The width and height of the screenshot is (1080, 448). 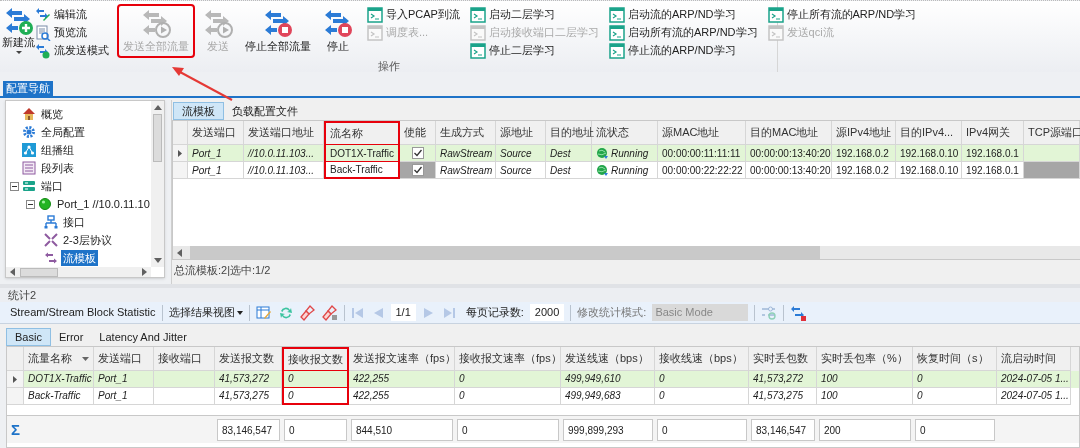 What do you see at coordinates (157, 260) in the screenshot?
I see `scroll-down-icon` at bounding box center [157, 260].